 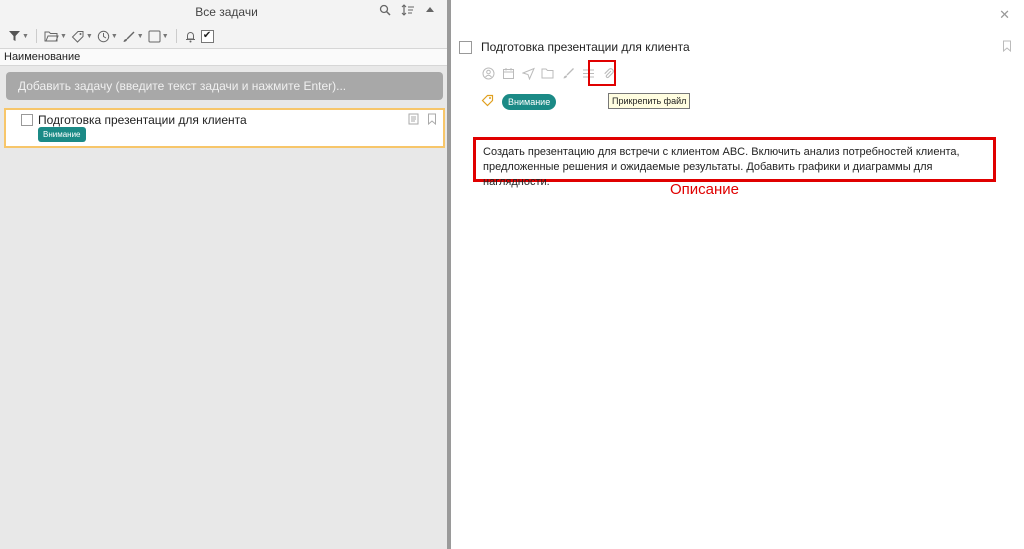 I want to click on alarm-icon, so click(x=190, y=36).